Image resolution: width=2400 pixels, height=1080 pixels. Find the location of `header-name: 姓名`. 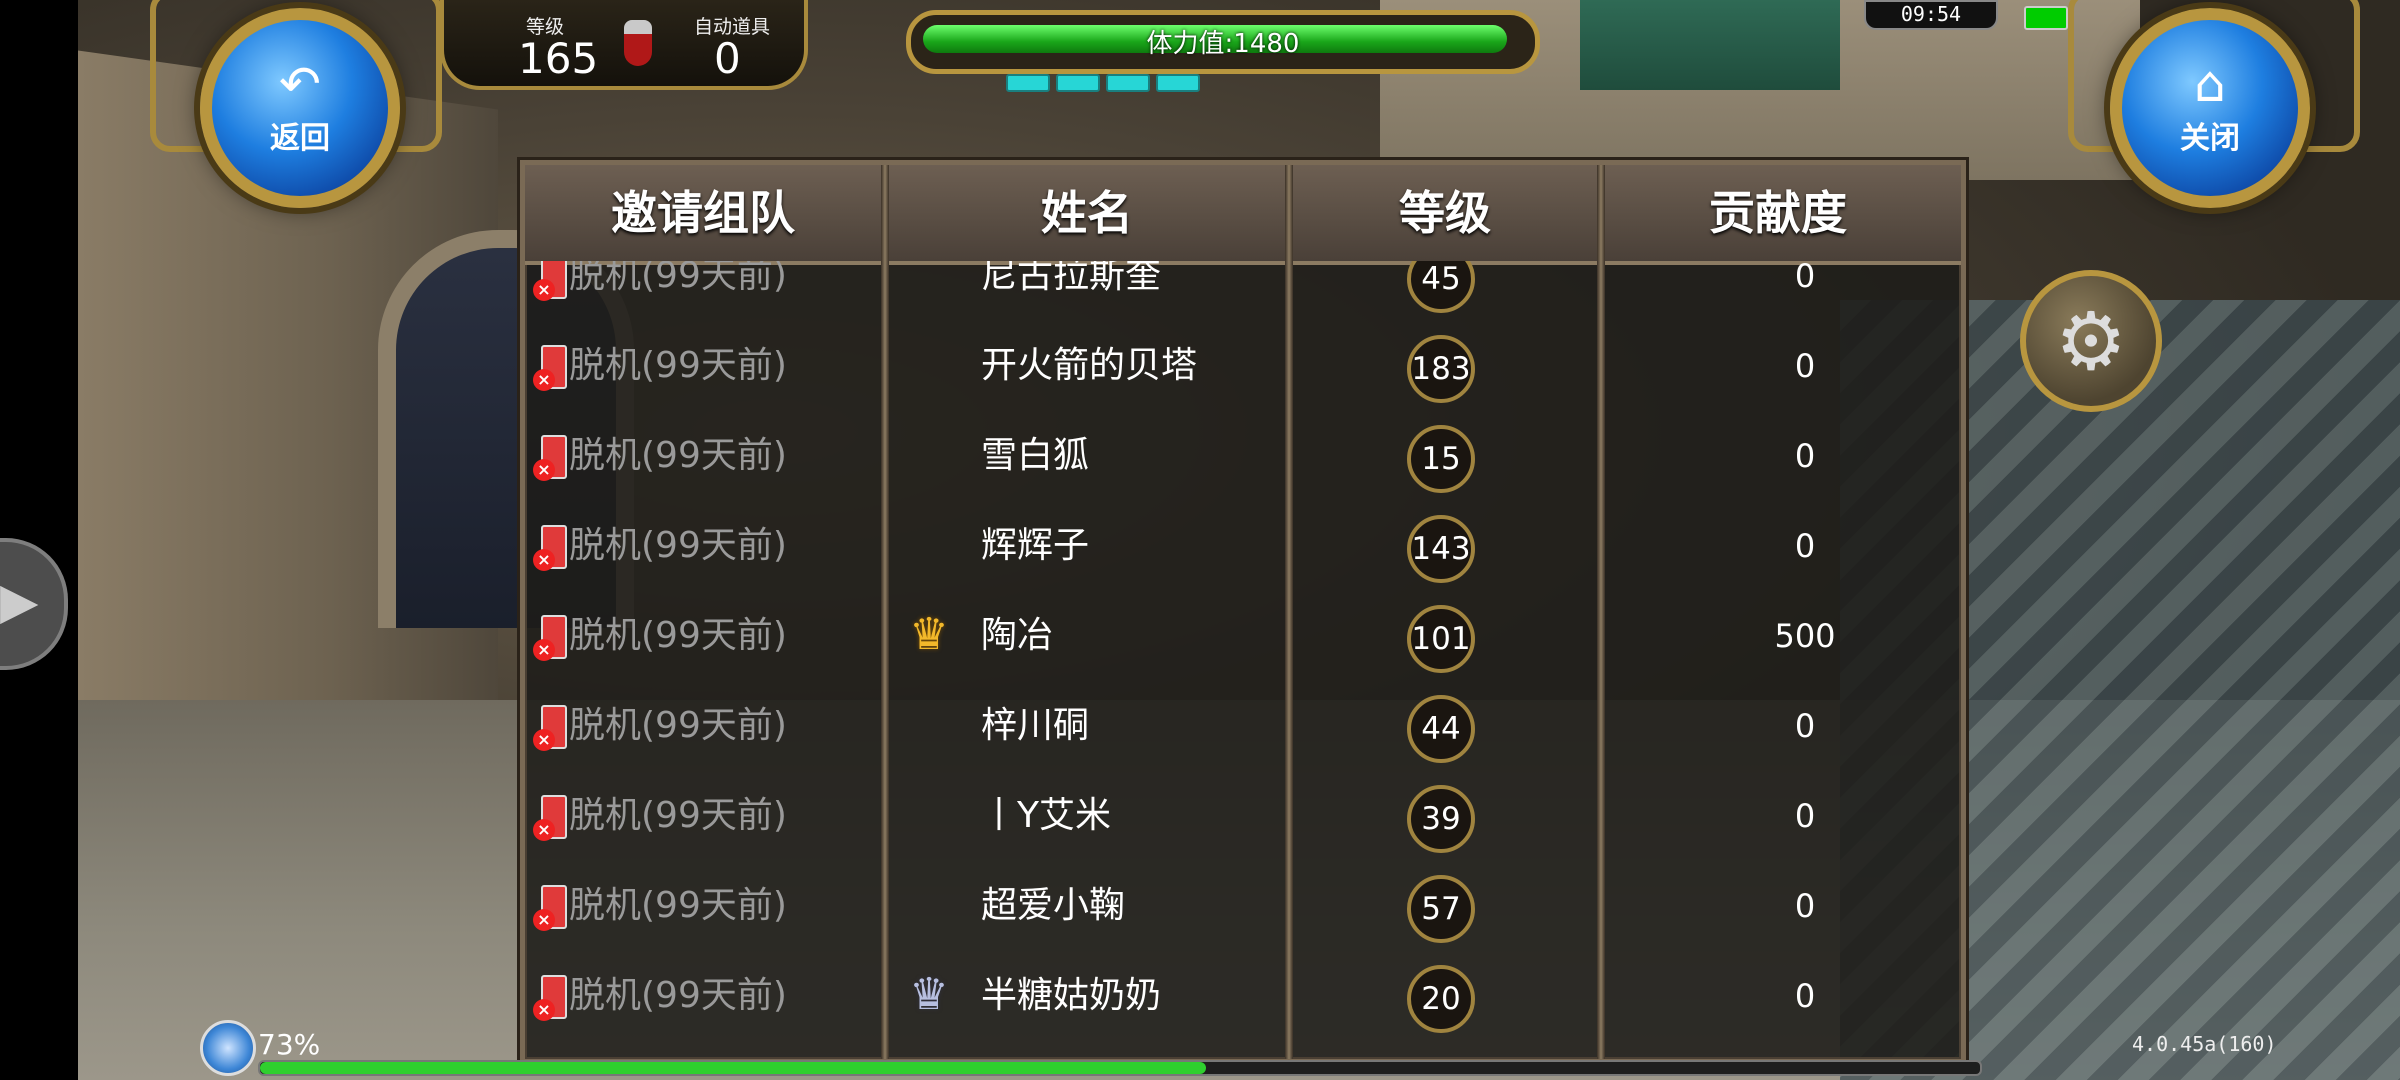

header-name: 姓名 is located at coordinates (1087, 213).